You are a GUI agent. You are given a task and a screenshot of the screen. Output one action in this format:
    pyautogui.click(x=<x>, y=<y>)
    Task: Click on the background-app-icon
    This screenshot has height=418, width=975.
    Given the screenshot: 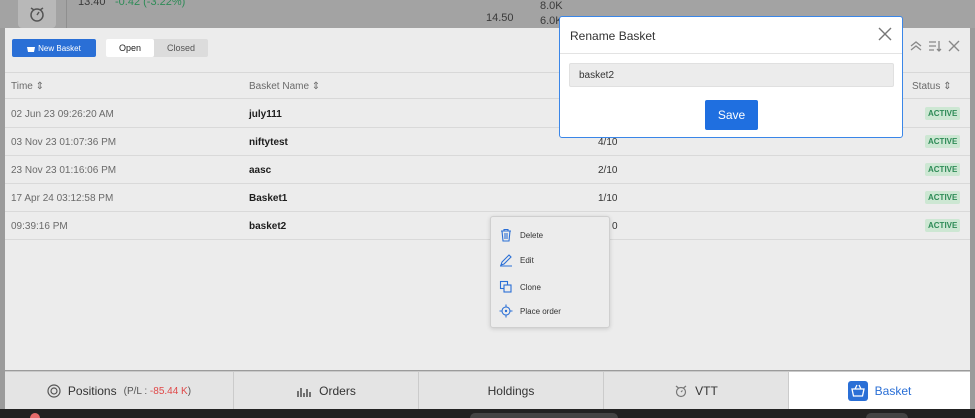 What is the action you would take?
    pyautogui.click(x=37, y=14)
    